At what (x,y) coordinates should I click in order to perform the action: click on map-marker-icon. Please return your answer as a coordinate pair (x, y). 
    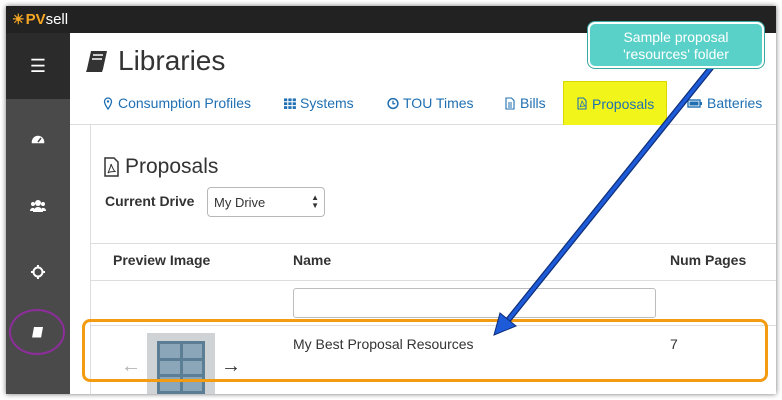
    Looking at the image, I should click on (108, 103).